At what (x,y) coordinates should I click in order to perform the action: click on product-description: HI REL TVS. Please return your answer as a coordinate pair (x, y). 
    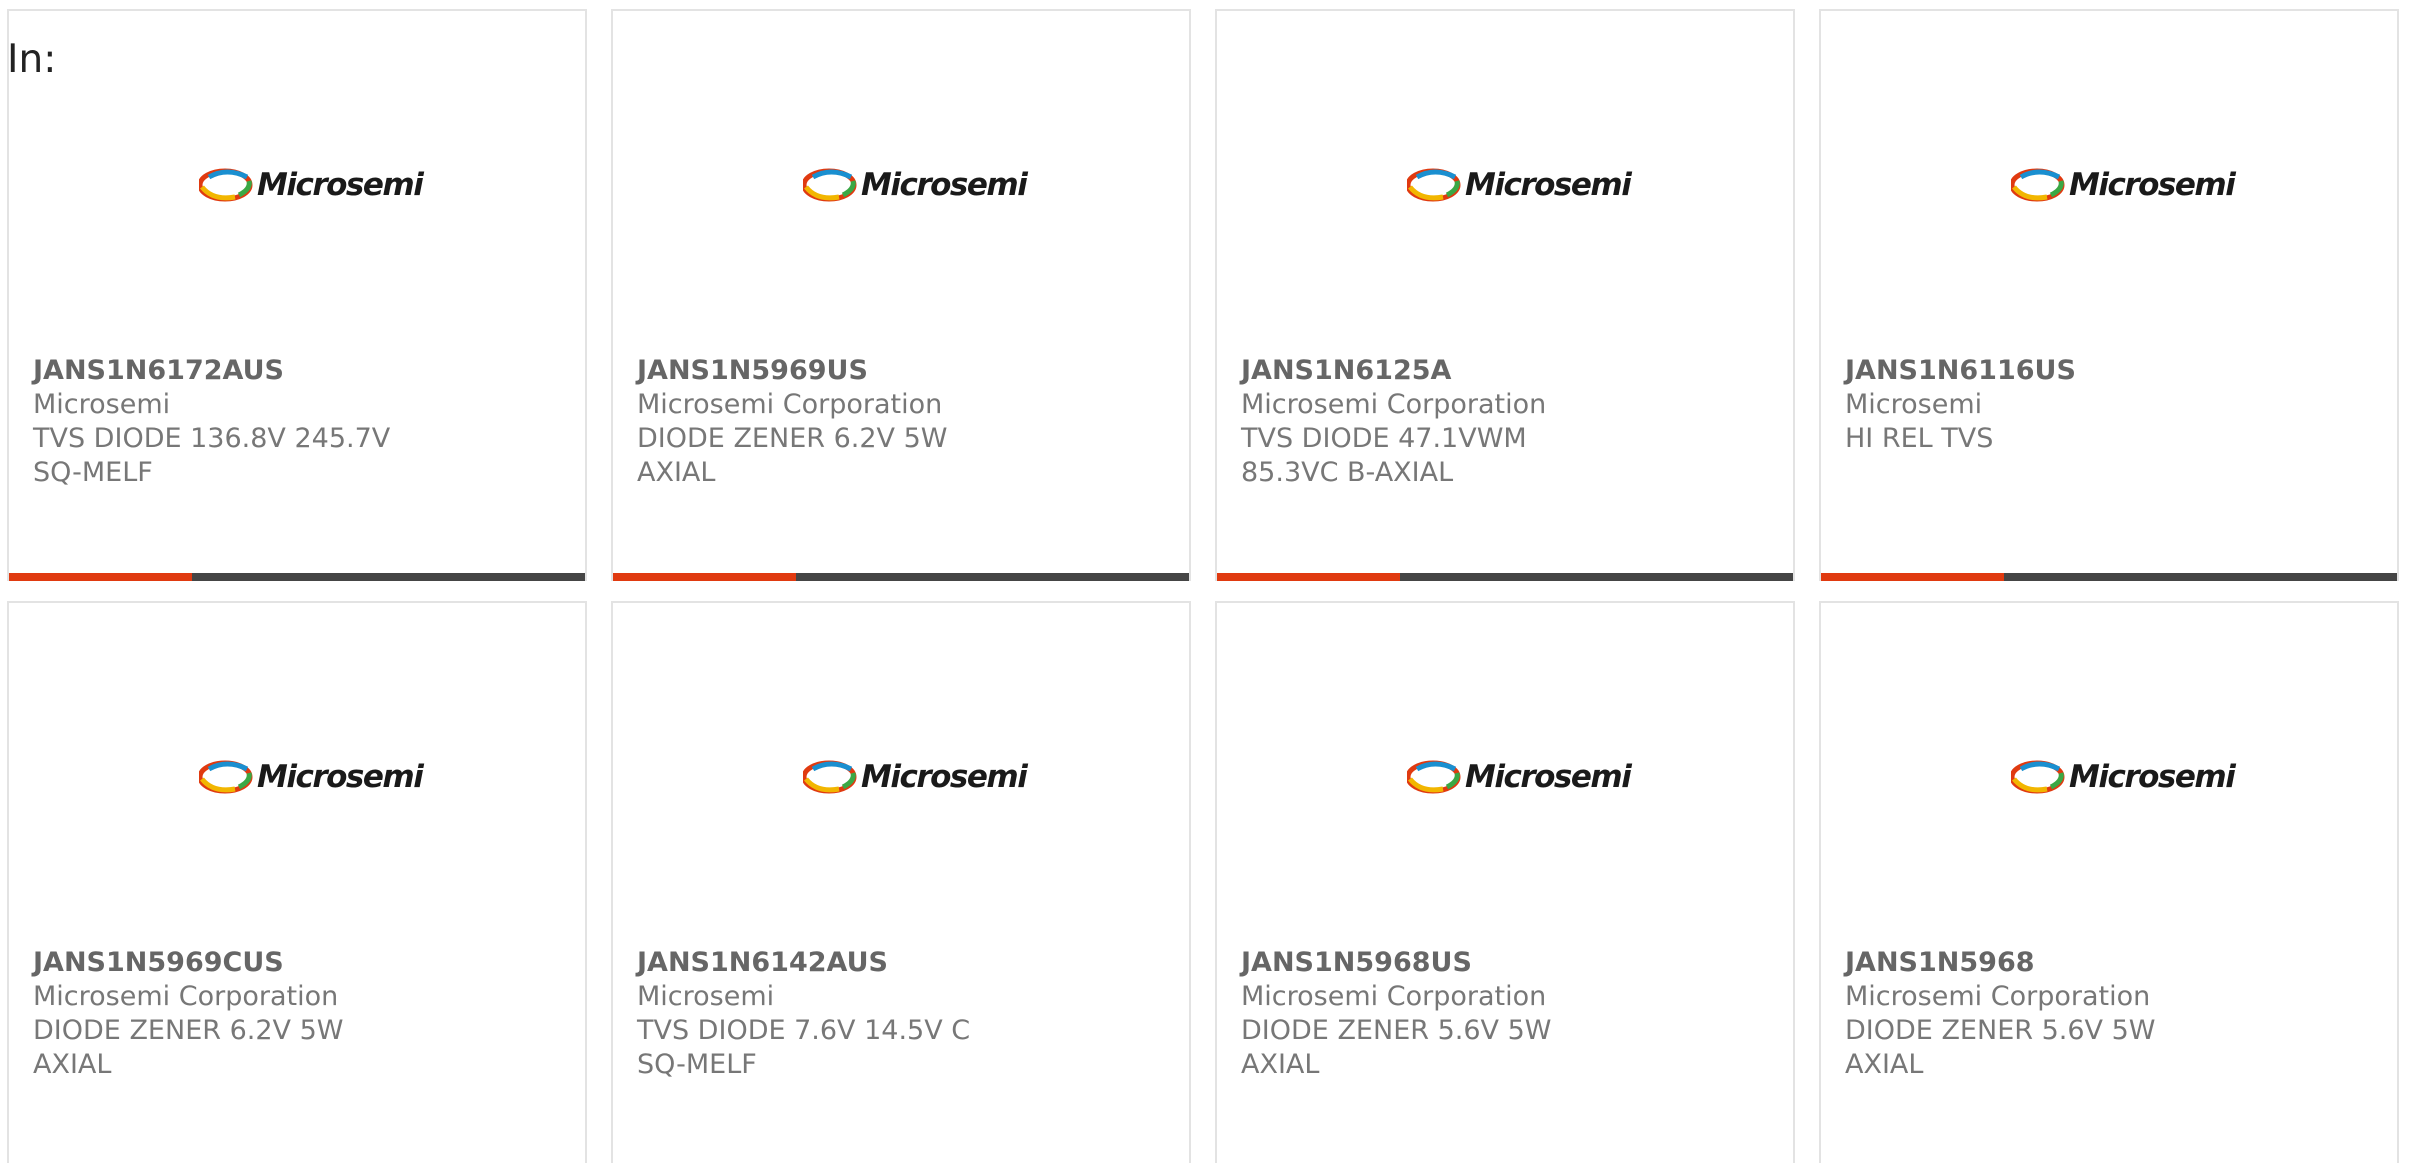
    Looking at the image, I should click on (1919, 438).